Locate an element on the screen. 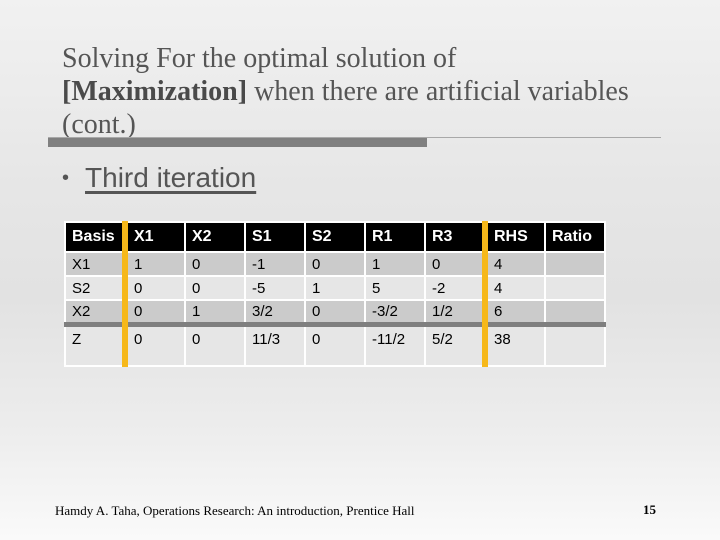  objective-row: Z 0 0 11/3 0 -11/2 5/2 38 is located at coordinates (335, 344).